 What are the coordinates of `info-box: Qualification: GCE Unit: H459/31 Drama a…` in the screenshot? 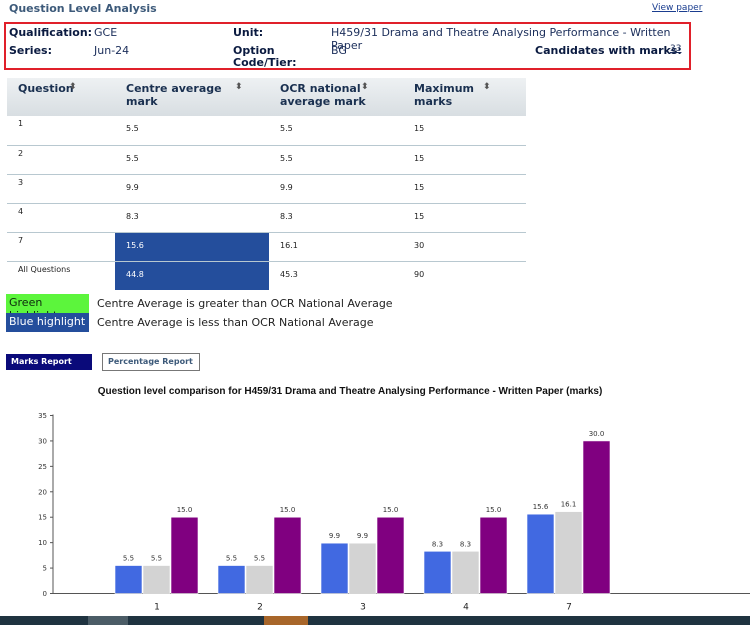 It's located at (347, 46).